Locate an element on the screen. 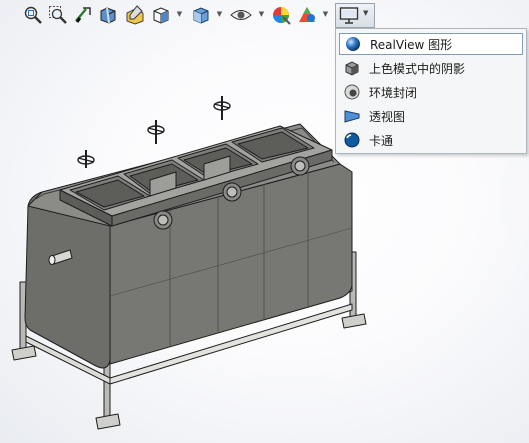 The height and width of the screenshot is (443, 529). view-orientation-icon is located at coordinates (161, 15).